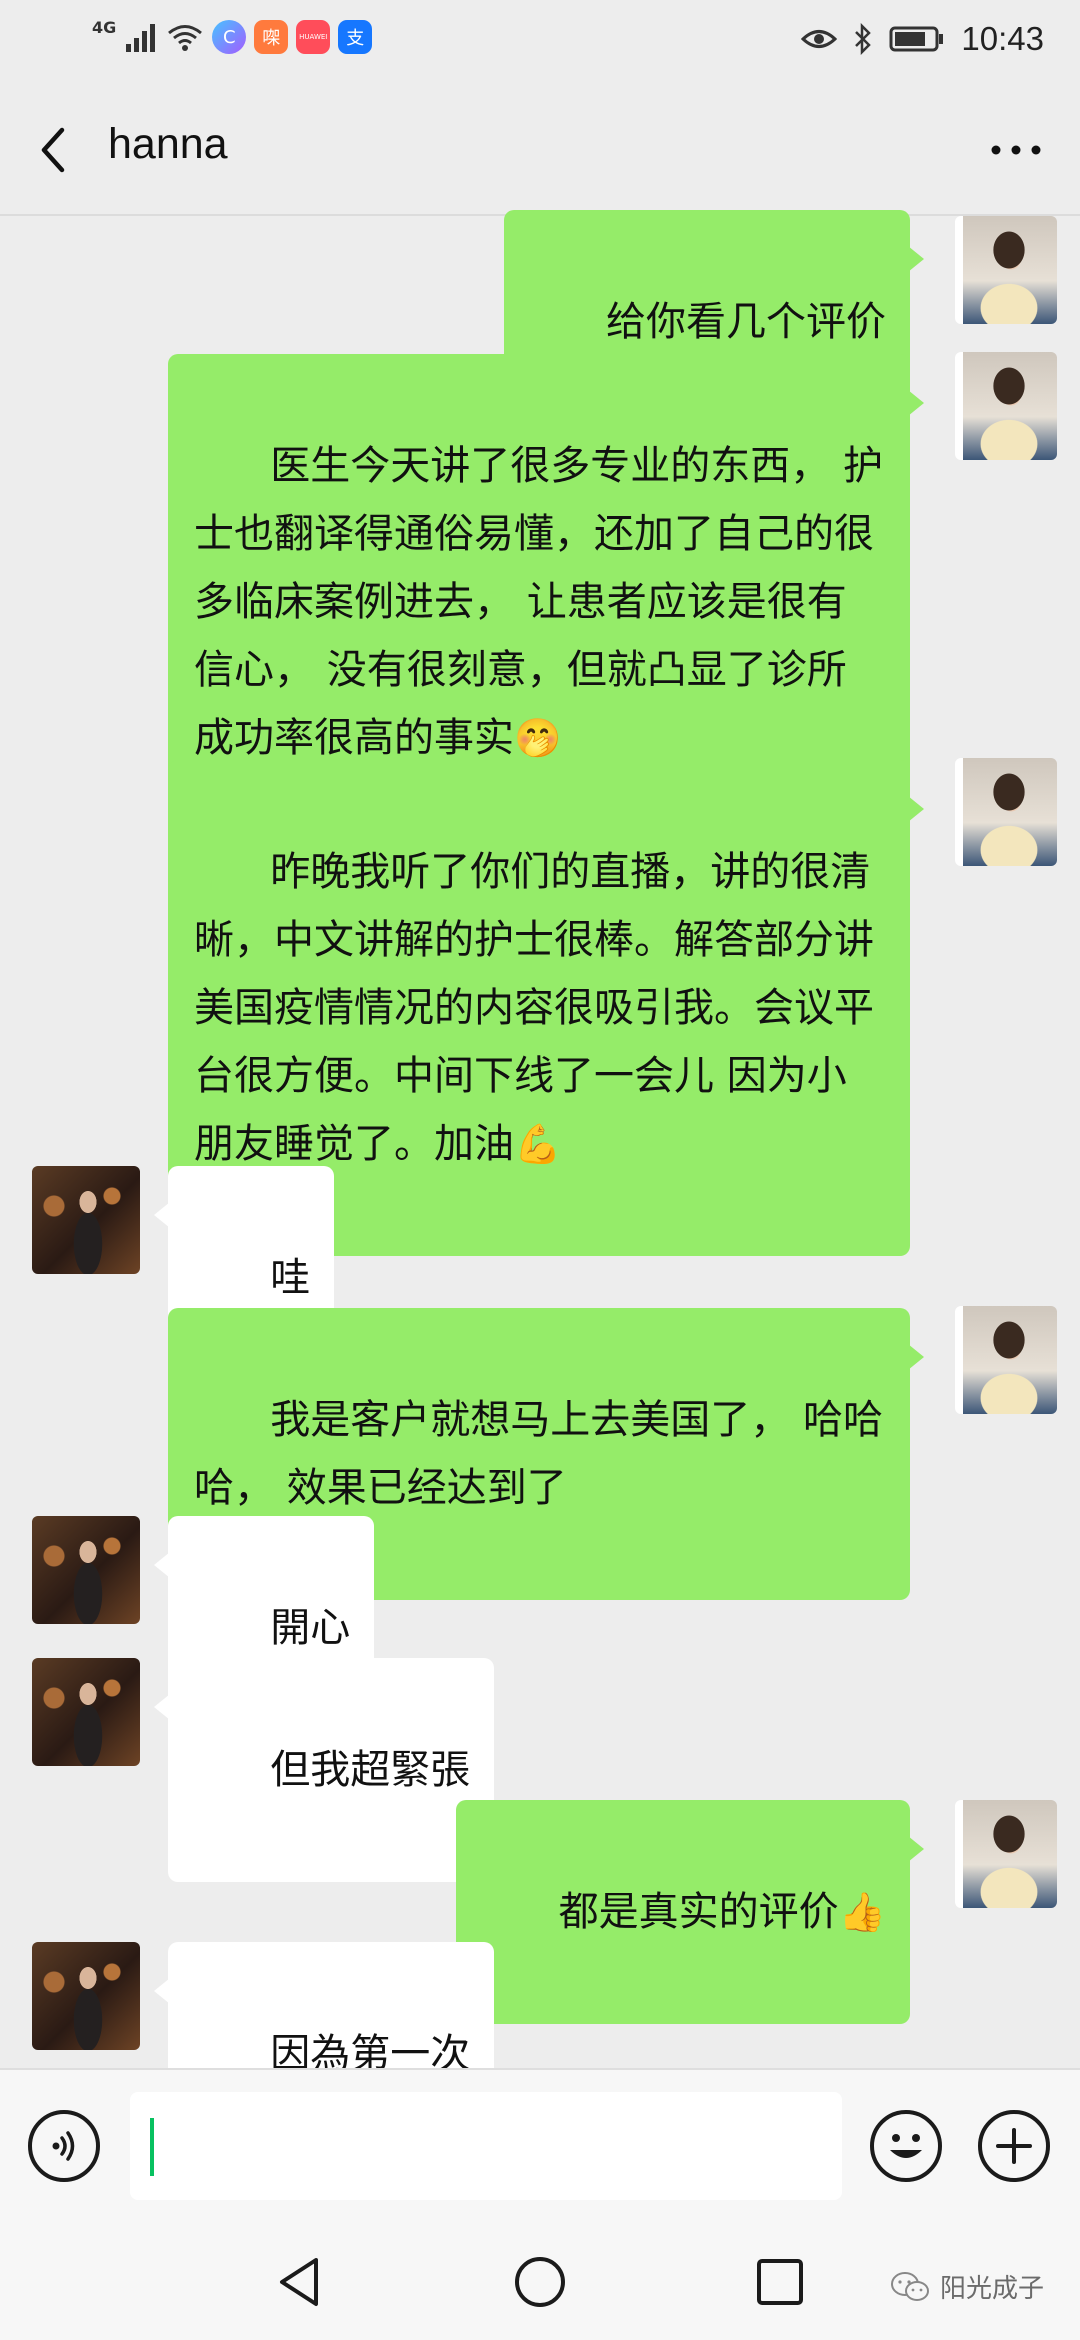  What do you see at coordinates (540, 1912) in the screenshot?
I see `message-outgoing: 都是真实的评价👍` at bounding box center [540, 1912].